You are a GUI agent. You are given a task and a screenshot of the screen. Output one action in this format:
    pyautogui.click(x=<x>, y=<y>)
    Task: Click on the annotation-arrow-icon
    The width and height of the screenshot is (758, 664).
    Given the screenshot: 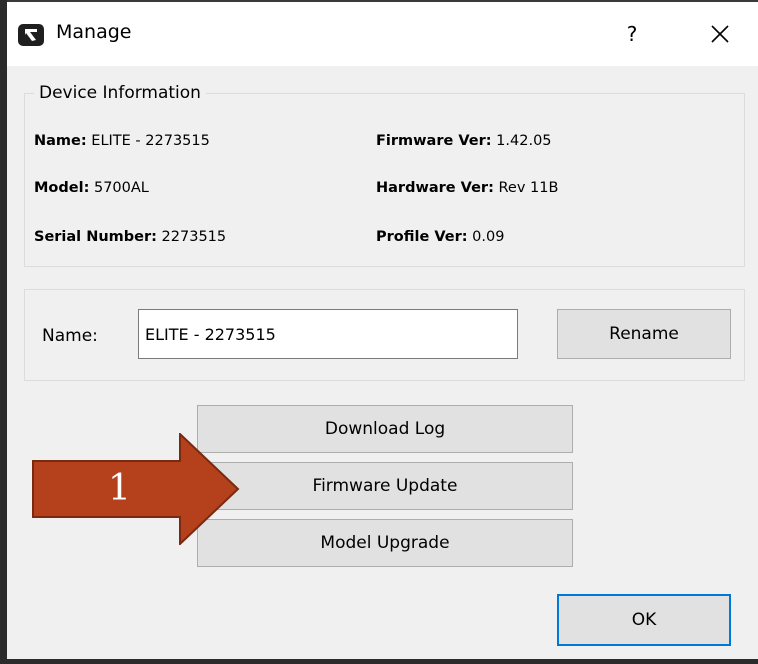 What is the action you would take?
    pyautogui.click(x=136, y=489)
    